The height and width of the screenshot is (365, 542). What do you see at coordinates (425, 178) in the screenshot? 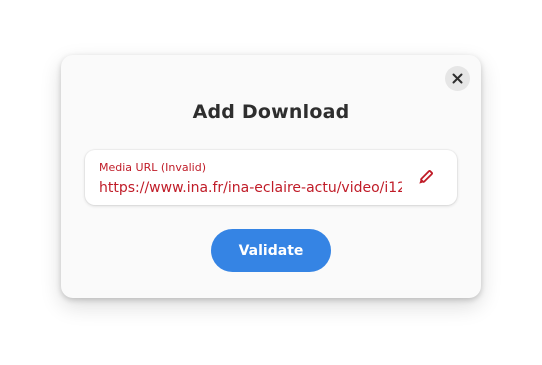
I see `pencil-icon` at bounding box center [425, 178].